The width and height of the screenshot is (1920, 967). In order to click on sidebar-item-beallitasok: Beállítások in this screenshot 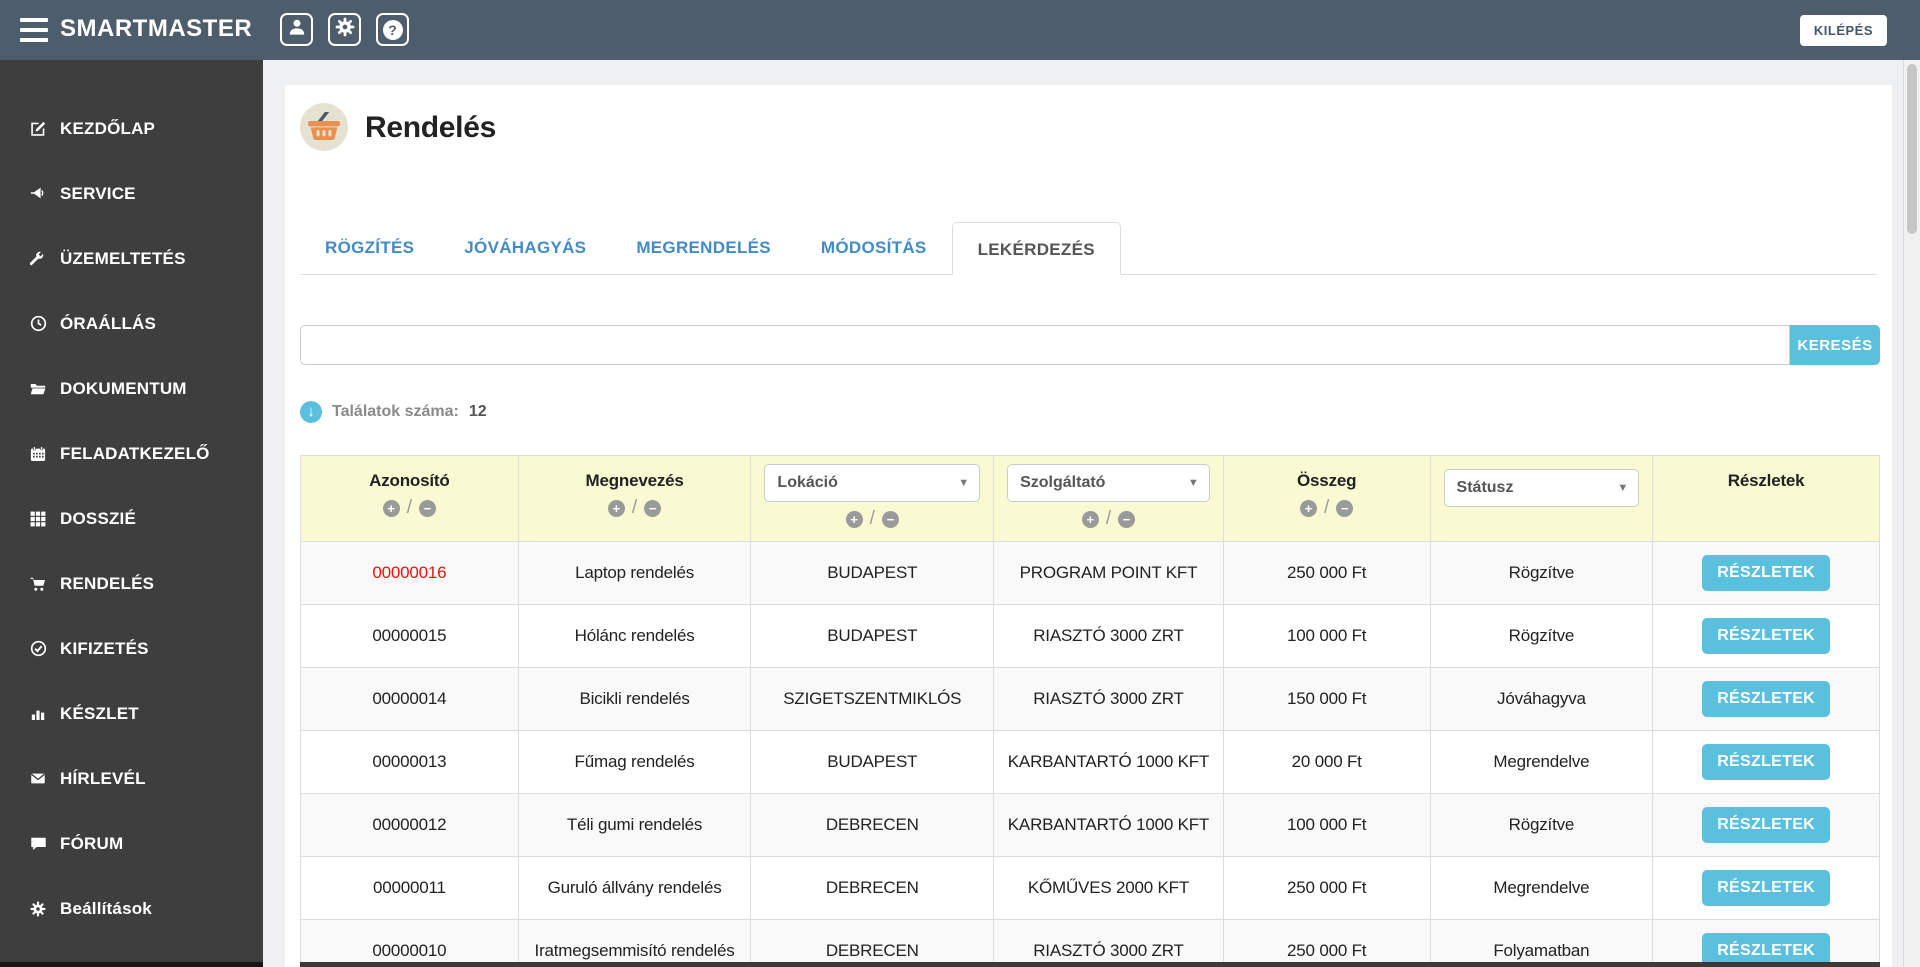, I will do `click(131, 908)`.